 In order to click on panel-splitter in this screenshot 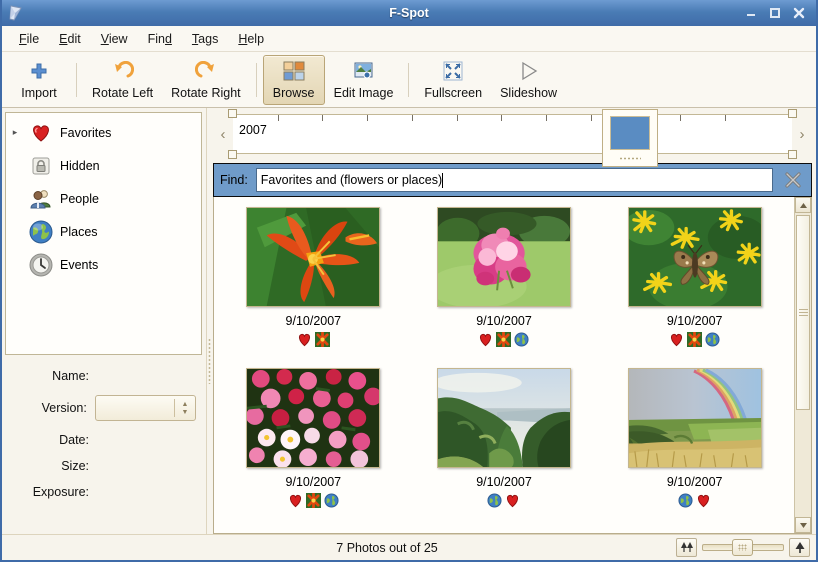, I will do `click(209, 321)`.